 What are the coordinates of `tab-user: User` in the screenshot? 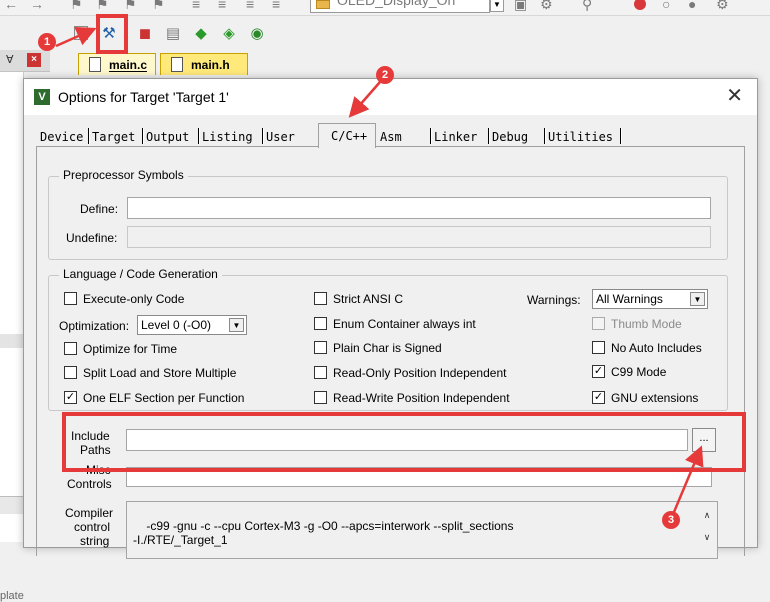 It's located at (286, 136).